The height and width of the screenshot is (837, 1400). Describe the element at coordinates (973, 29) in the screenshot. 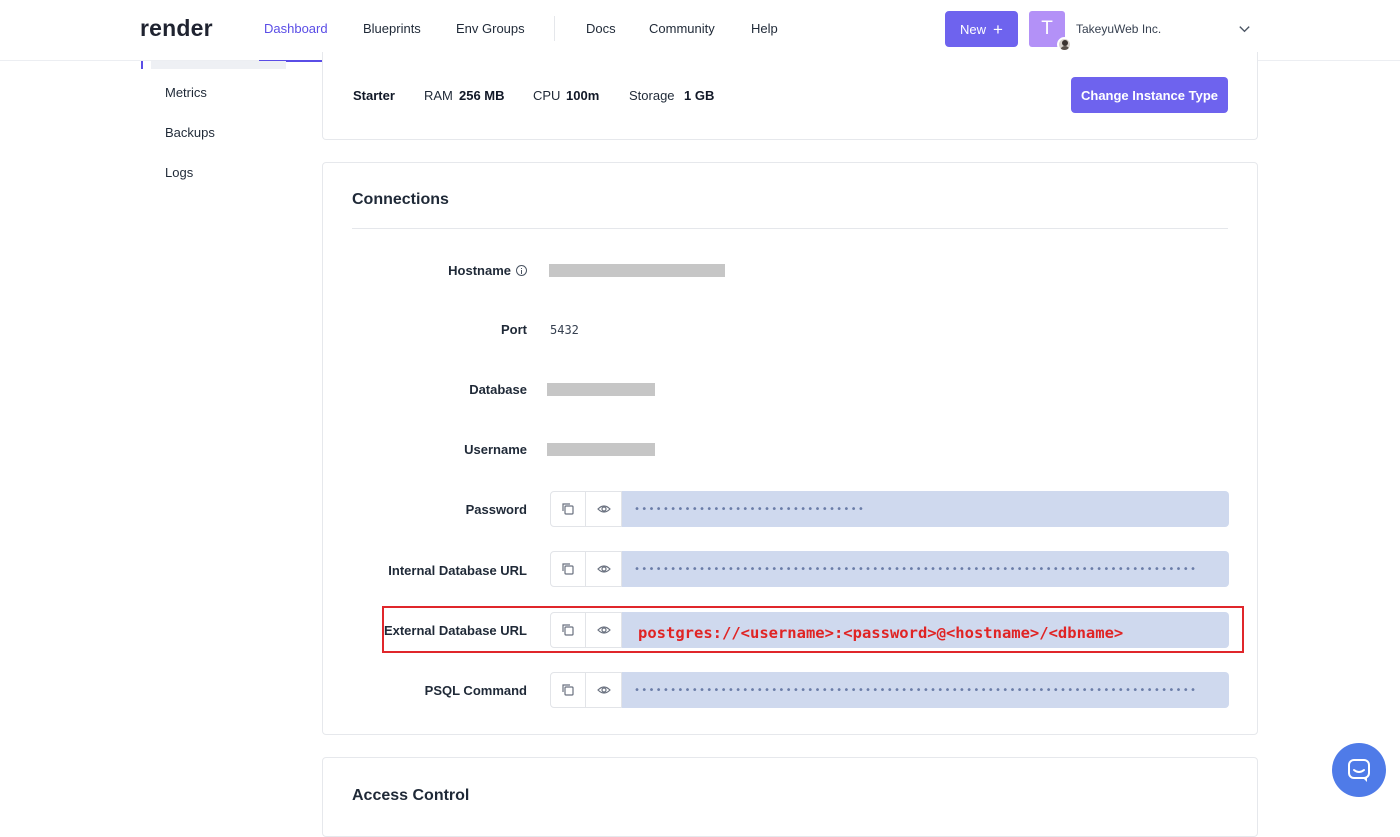

I see `new-button-label: New` at that location.